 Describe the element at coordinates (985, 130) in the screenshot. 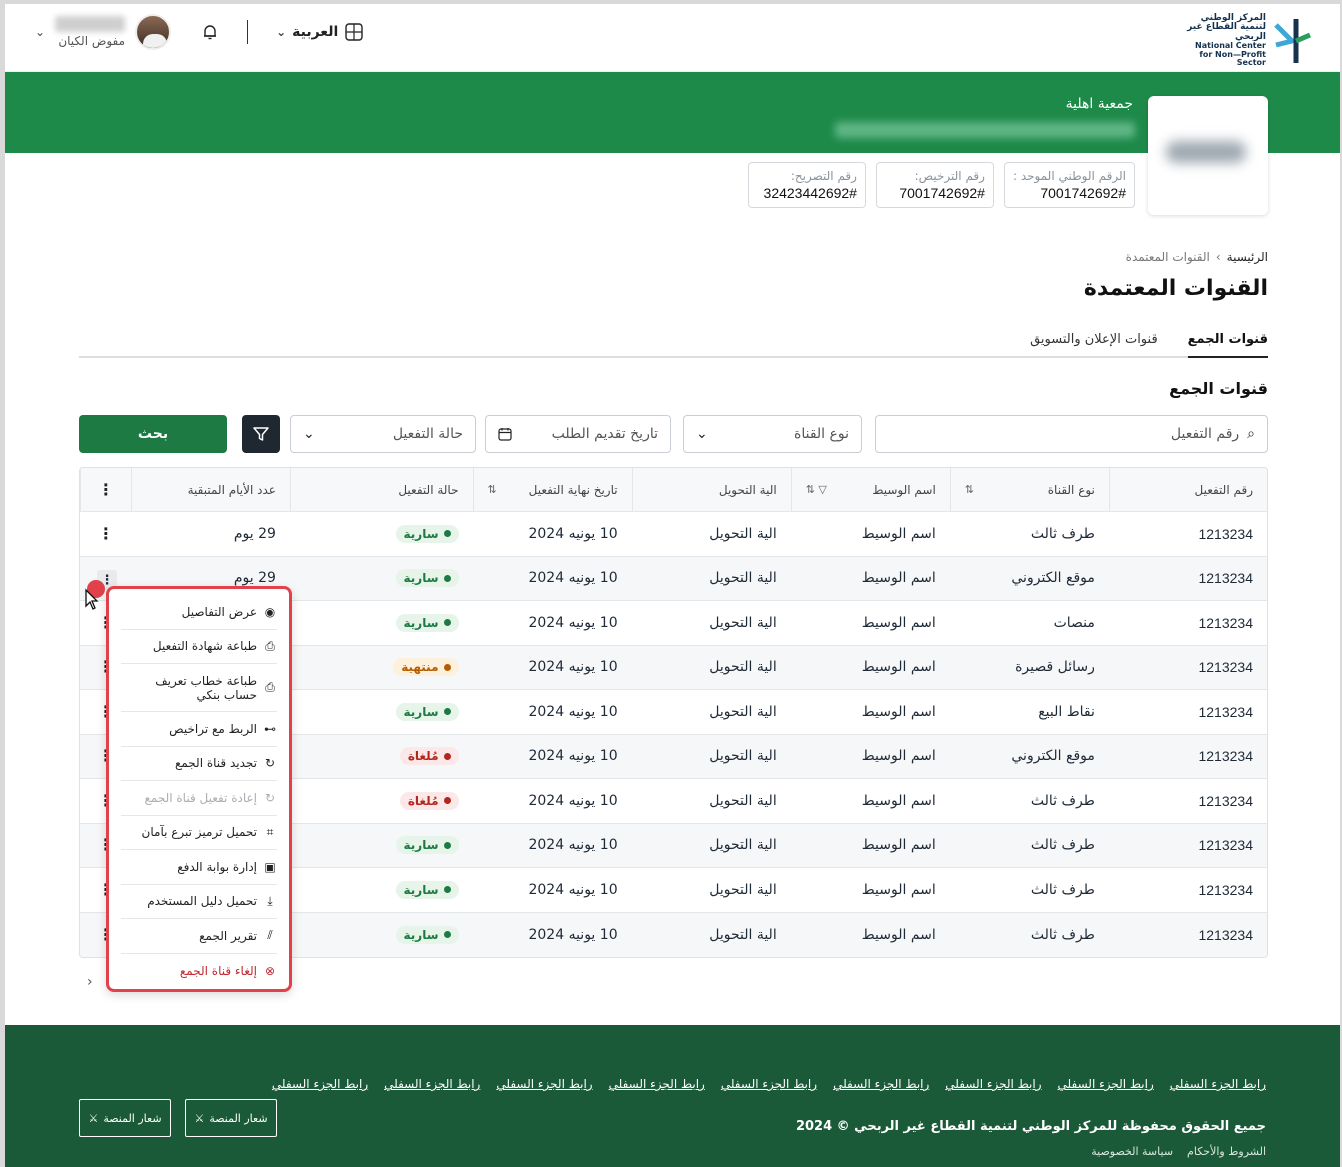

I see `org-name` at that location.